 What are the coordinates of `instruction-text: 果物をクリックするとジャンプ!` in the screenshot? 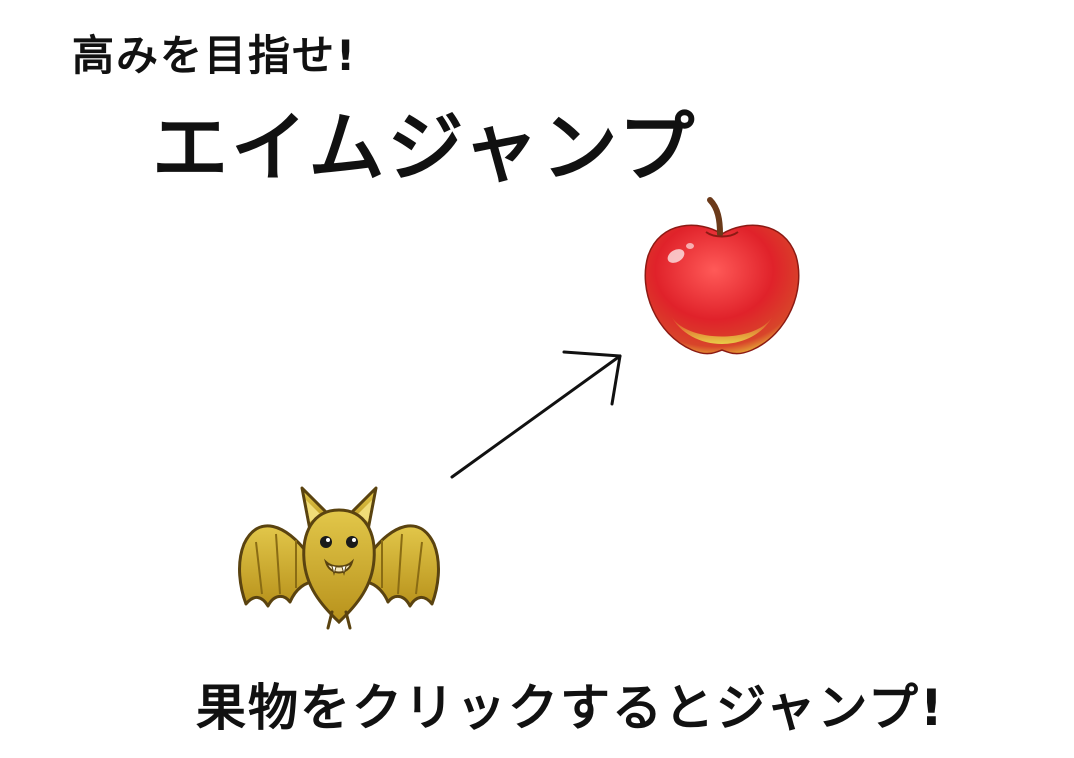 It's located at (570, 708).